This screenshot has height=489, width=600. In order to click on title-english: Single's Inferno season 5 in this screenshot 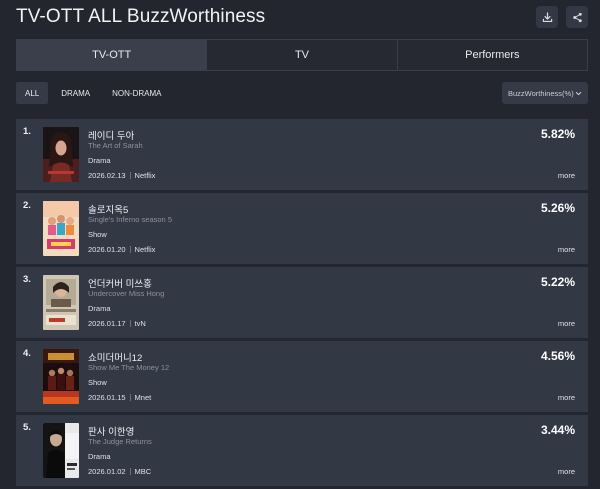, I will do `click(130, 219)`.